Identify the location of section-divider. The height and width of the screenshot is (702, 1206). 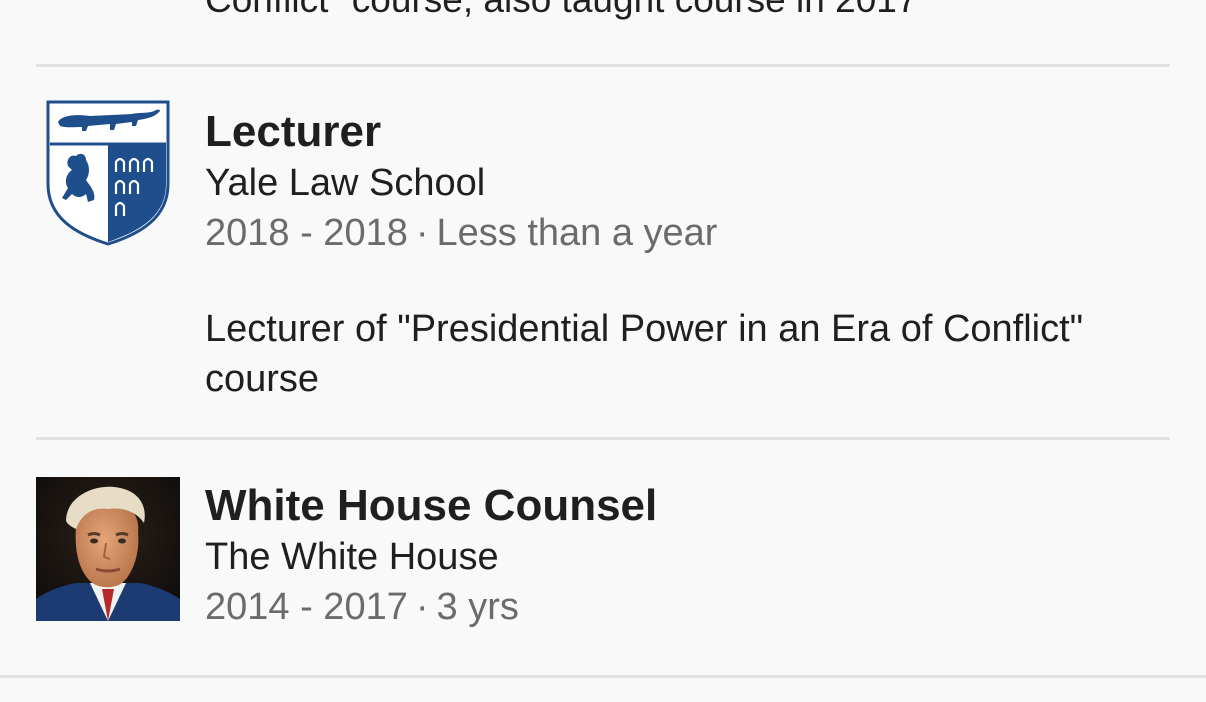
(603, 676).